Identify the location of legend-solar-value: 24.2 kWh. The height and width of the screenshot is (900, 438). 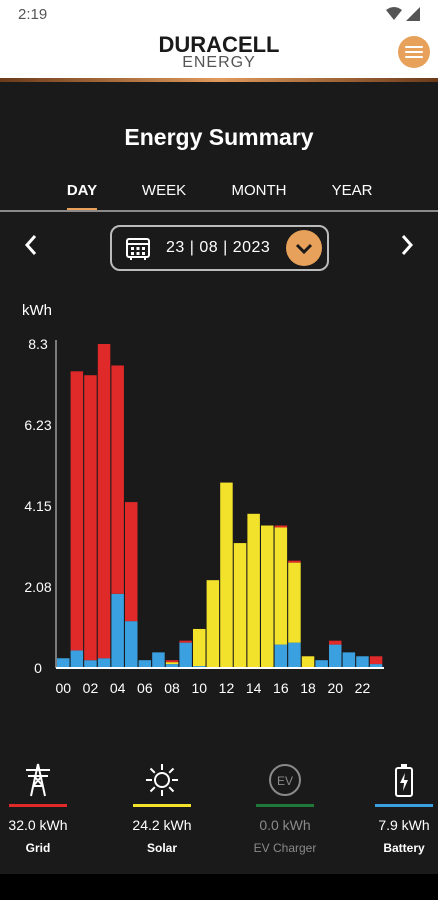
(162, 825).